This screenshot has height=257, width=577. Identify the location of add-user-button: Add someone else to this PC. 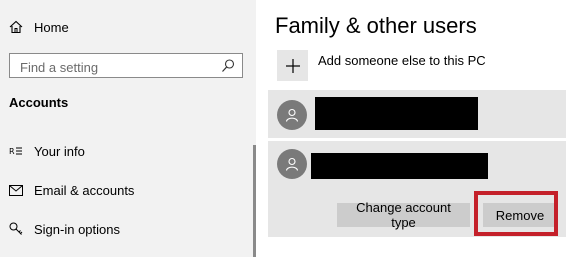
(381, 65).